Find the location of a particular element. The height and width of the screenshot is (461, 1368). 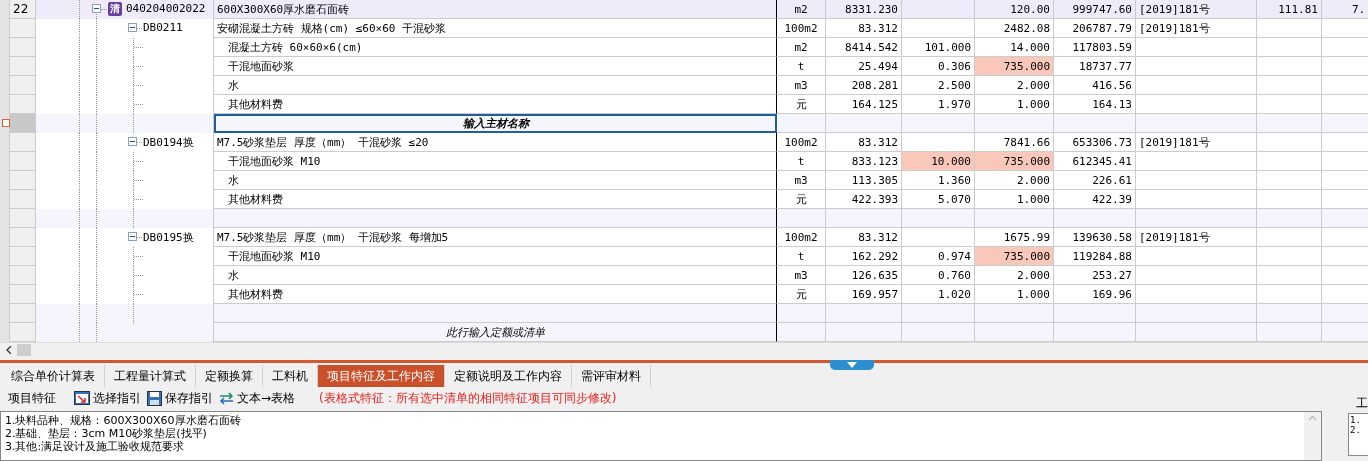

feature-line: 3.其他:满足设计及施工验收规范要求 is located at coordinates (95, 446).